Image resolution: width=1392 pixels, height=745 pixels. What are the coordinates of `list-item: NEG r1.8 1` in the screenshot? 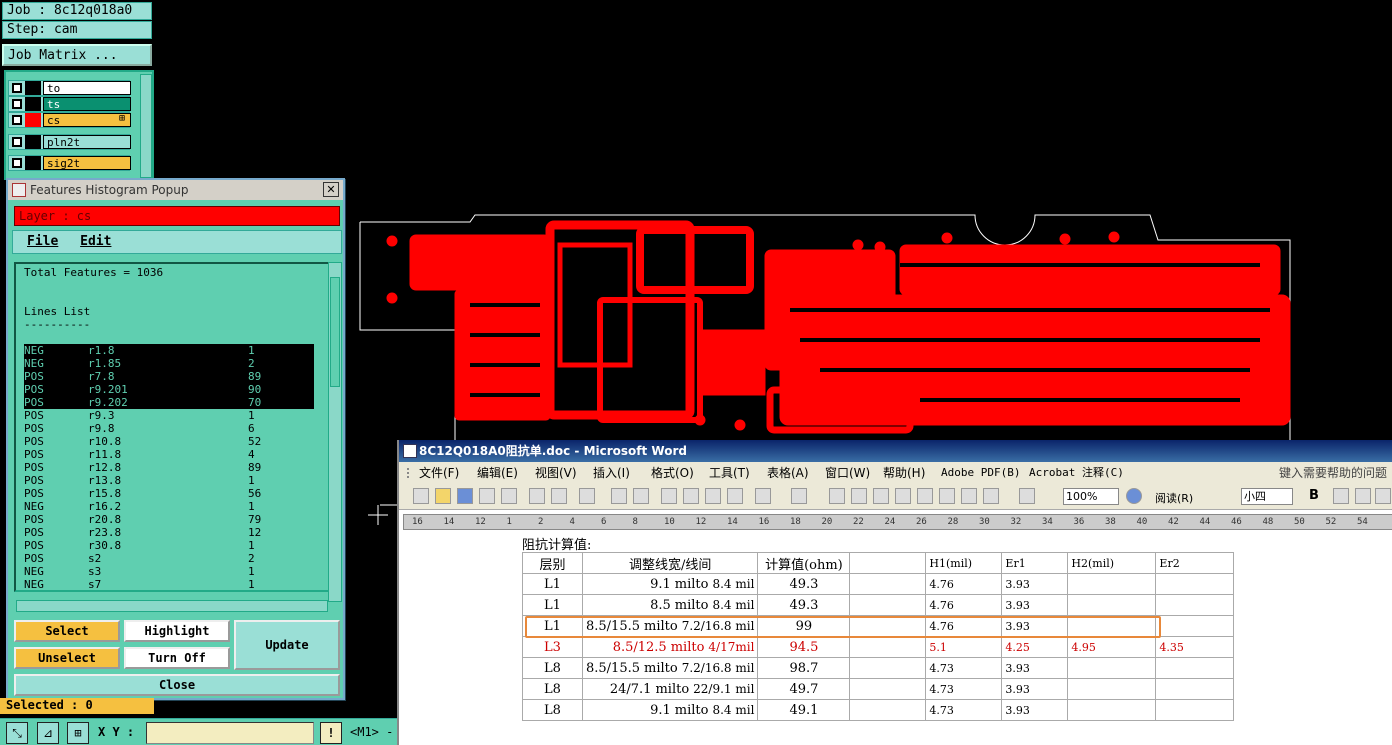 It's located at (169, 350).